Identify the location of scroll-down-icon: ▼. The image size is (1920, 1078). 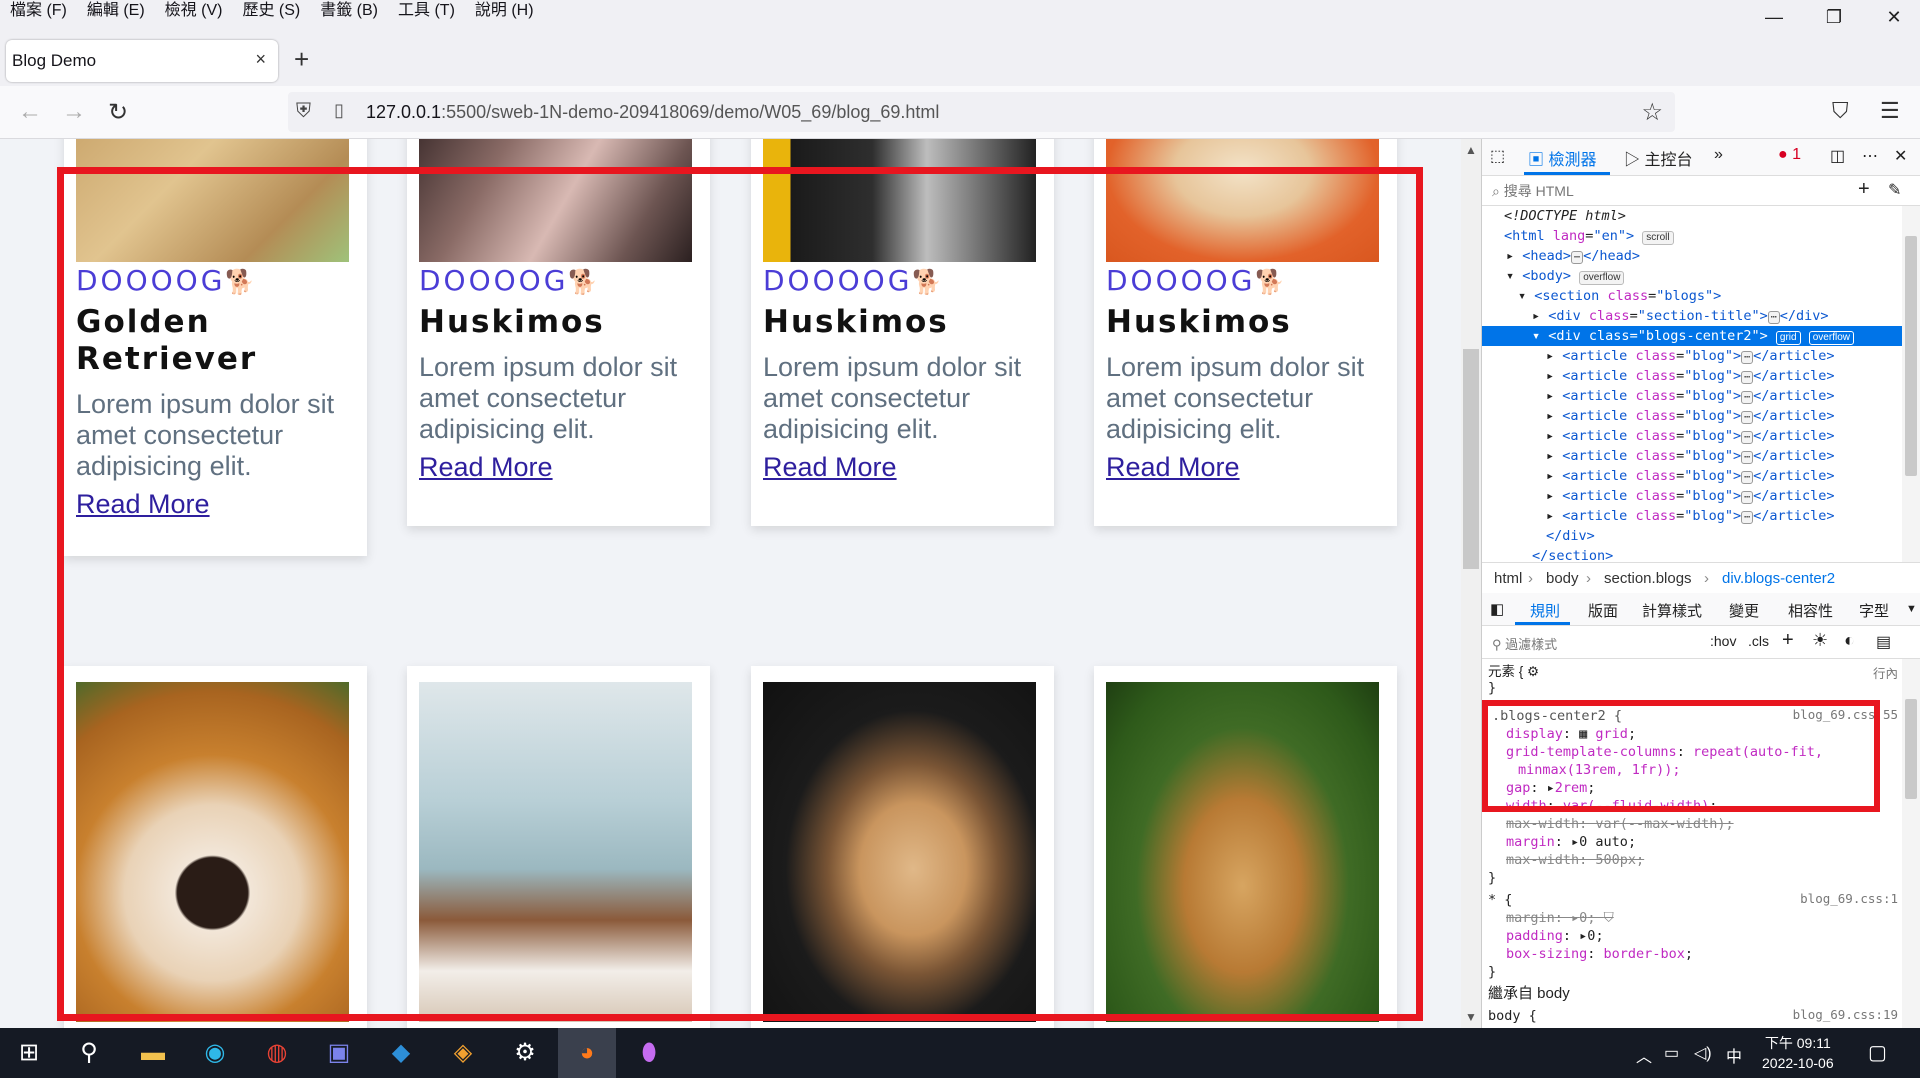
(1471, 1017).